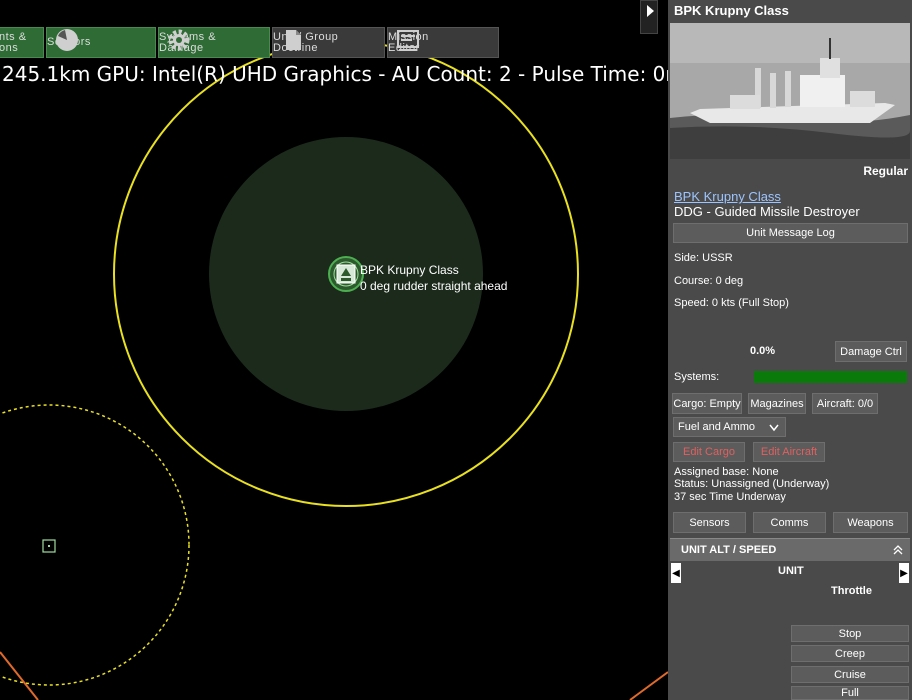 This screenshot has height=700, width=912. I want to click on play-arrow-icon, so click(650, 11).